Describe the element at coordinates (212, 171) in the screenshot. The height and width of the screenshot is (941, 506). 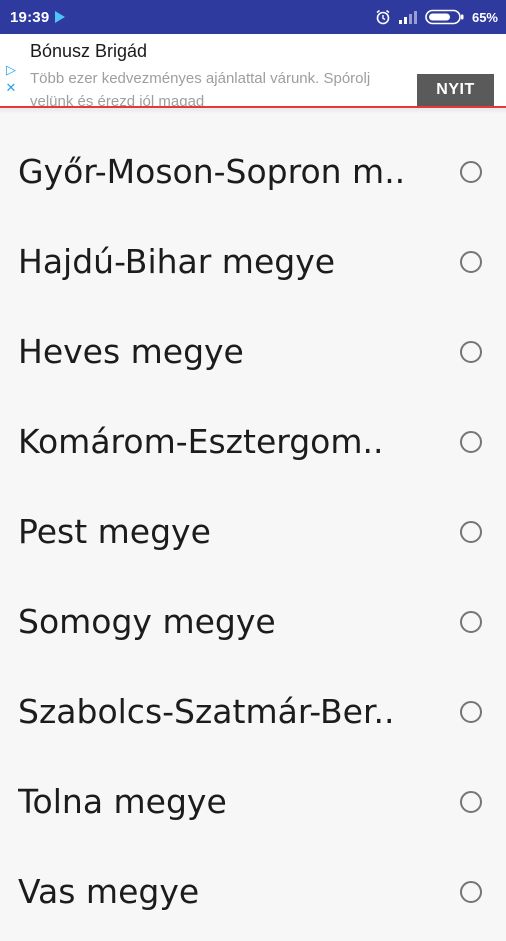
I see `county-label: Győr-Moson-Sopron m..` at that location.